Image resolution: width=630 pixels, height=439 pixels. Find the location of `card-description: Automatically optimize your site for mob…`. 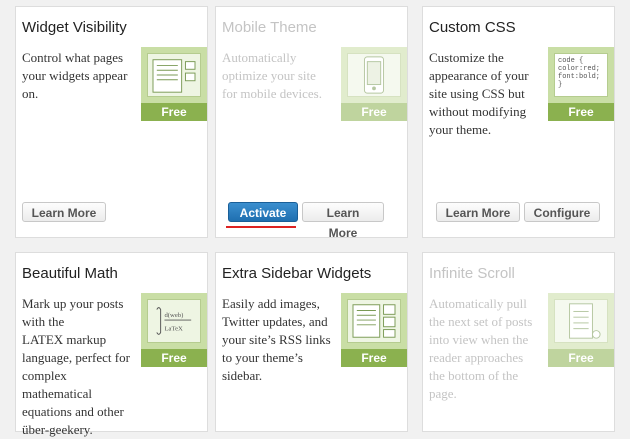

card-description: Automatically optimize your site for mob… is located at coordinates (272, 75).